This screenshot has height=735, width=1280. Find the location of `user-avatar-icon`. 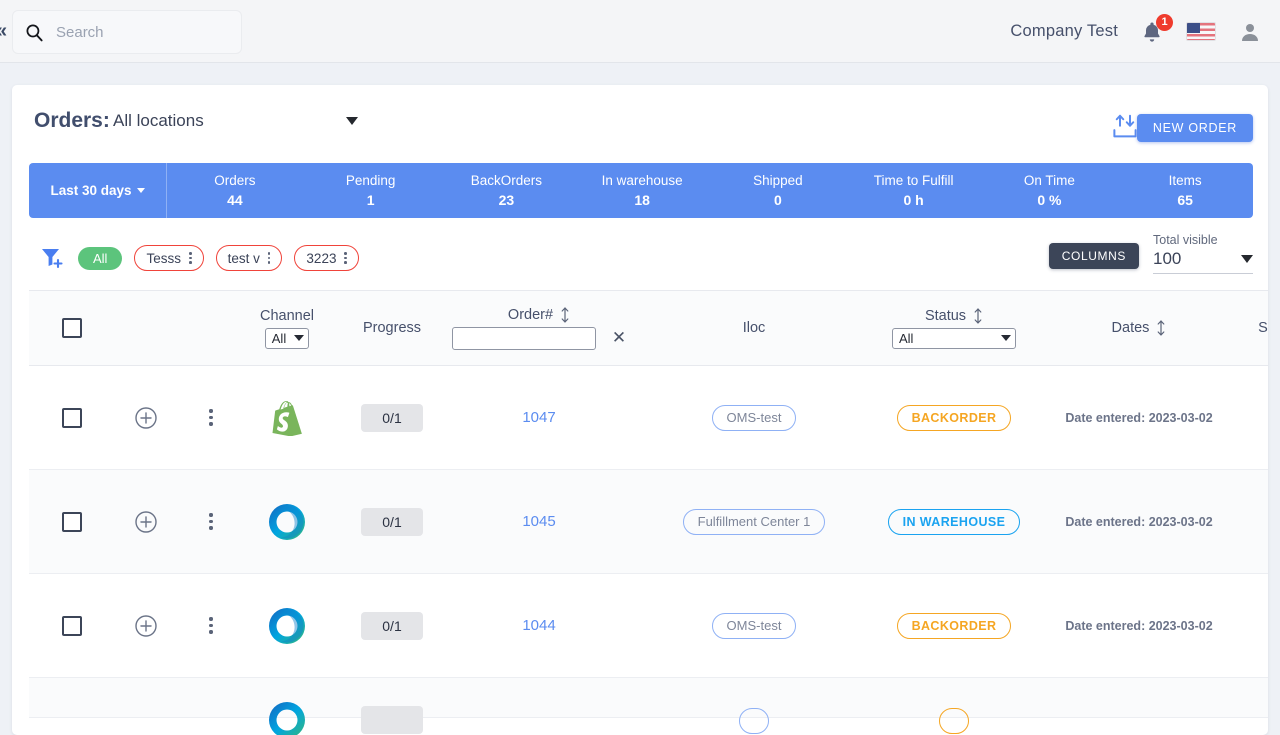

user-avatar-icon is located at coordinates (1250, 32).